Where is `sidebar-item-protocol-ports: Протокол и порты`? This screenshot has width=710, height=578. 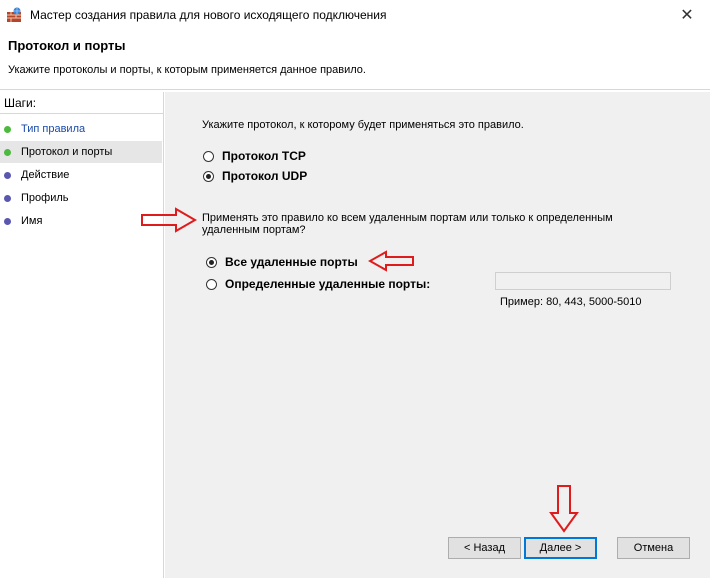 sidebar-item-protocol-ports: Протокол и порты is located at coordinates (81, 152).